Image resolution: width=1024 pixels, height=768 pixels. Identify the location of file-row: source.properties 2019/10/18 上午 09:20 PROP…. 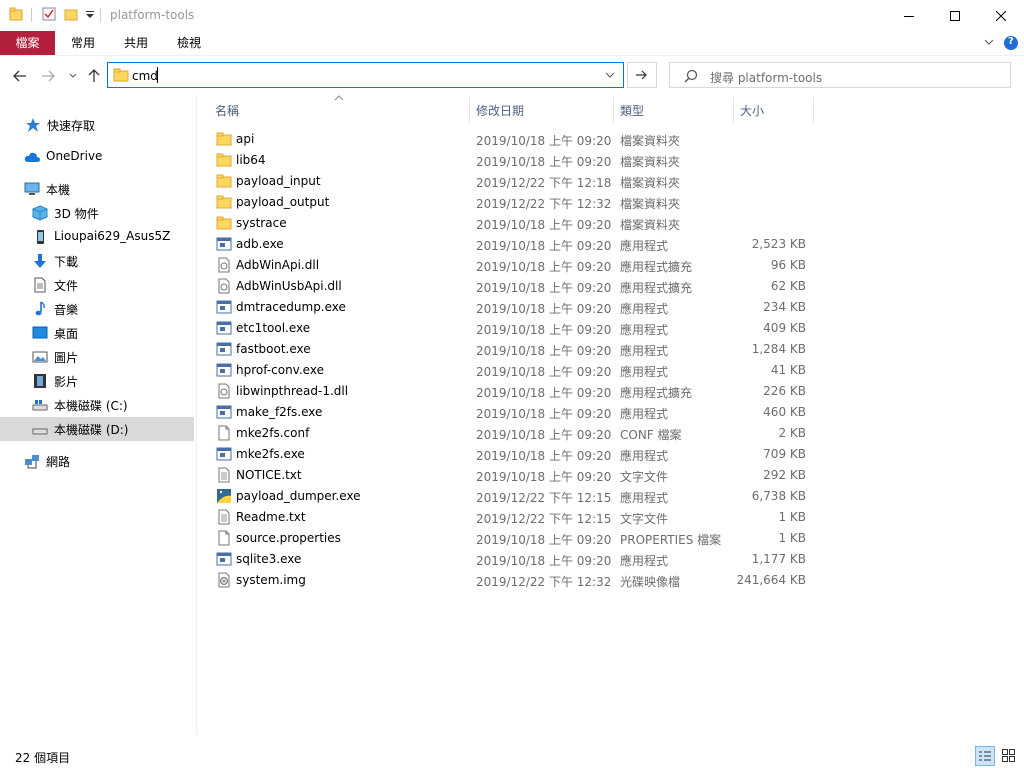
(511, 538).